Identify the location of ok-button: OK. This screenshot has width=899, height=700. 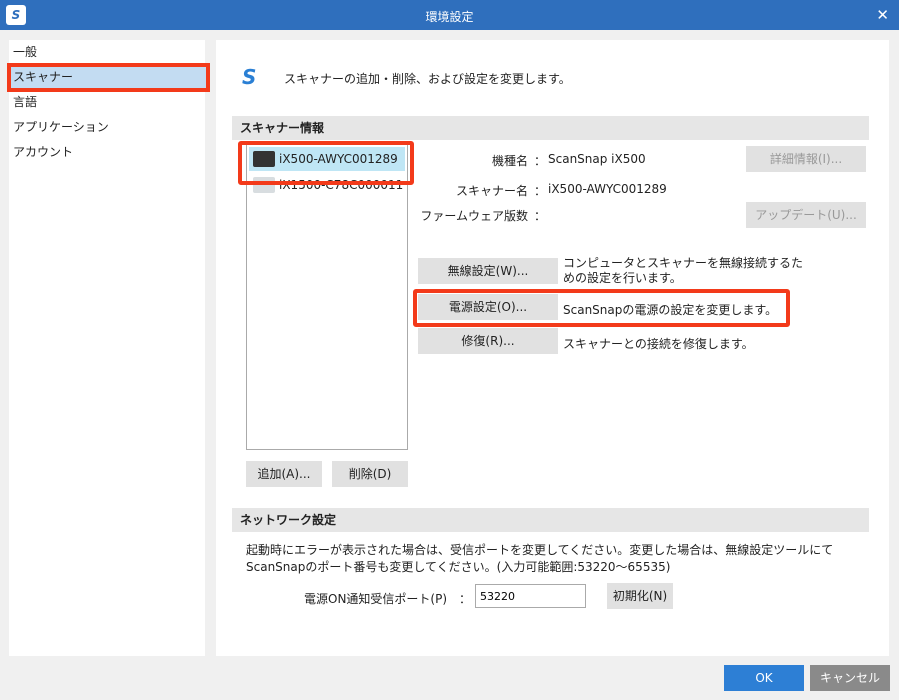
(764, 678).